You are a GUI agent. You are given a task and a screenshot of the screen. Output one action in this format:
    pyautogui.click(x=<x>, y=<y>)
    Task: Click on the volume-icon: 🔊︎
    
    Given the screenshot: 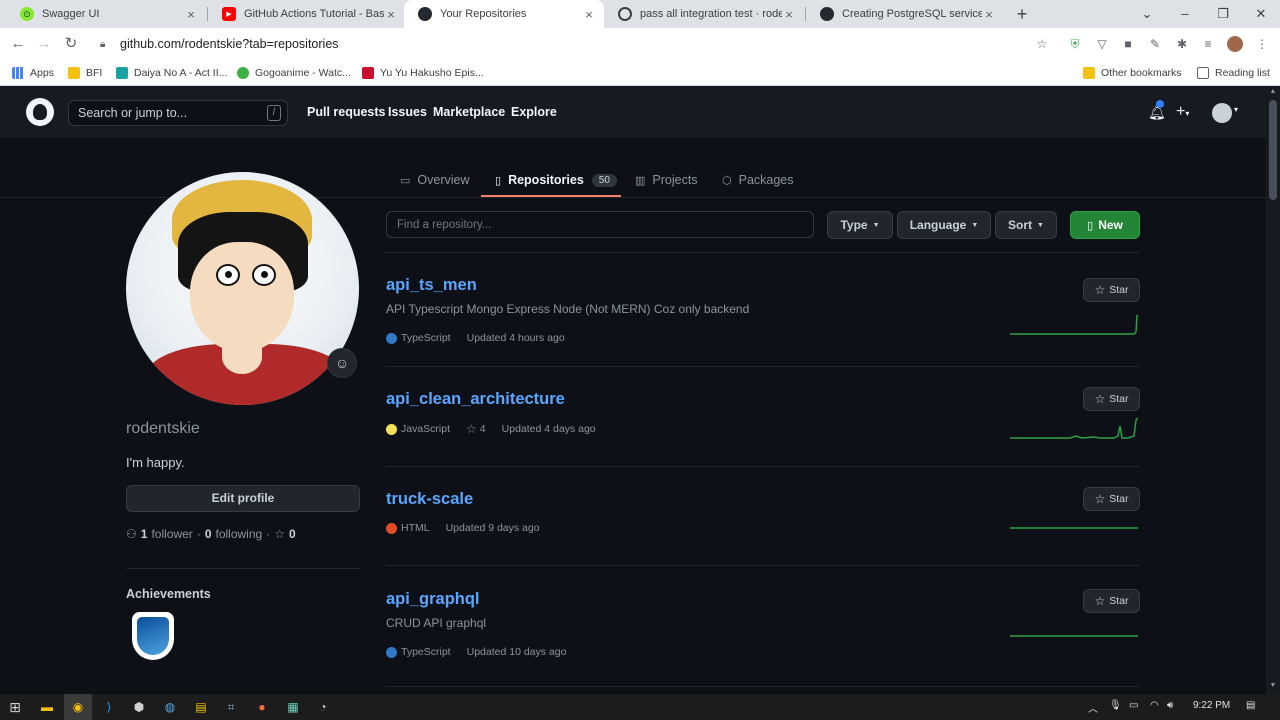 What is the action you would take?
    pyautogui.click(x=1170, y=705)
    